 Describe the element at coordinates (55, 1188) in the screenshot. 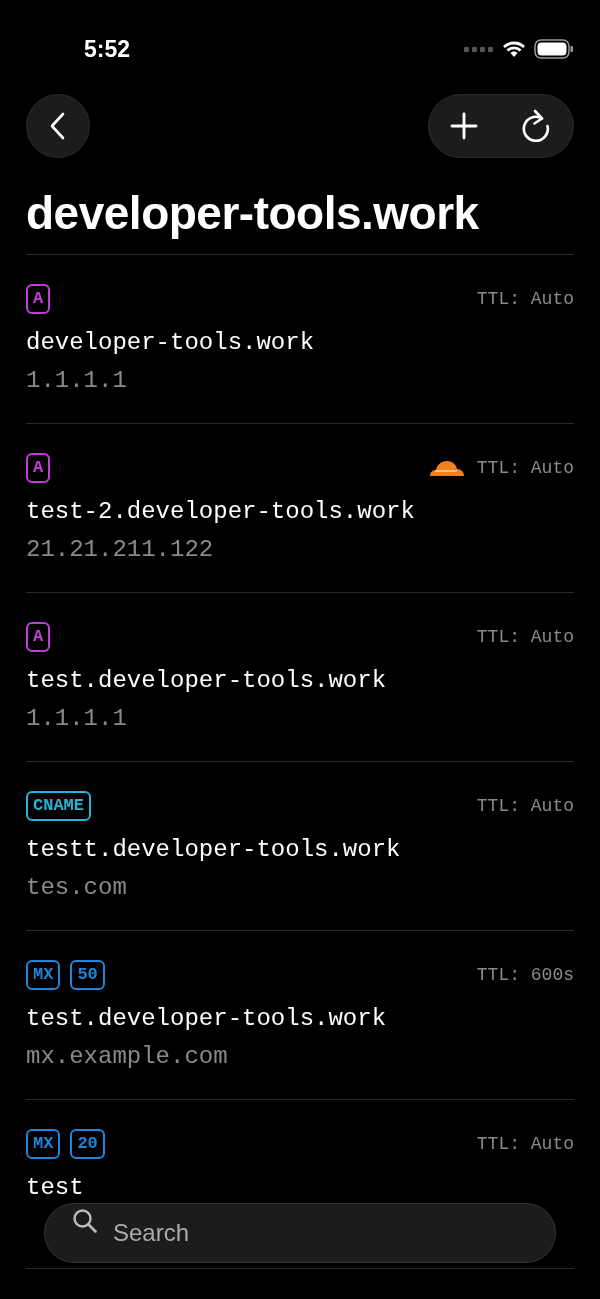

I see `record-name: test` at that location.